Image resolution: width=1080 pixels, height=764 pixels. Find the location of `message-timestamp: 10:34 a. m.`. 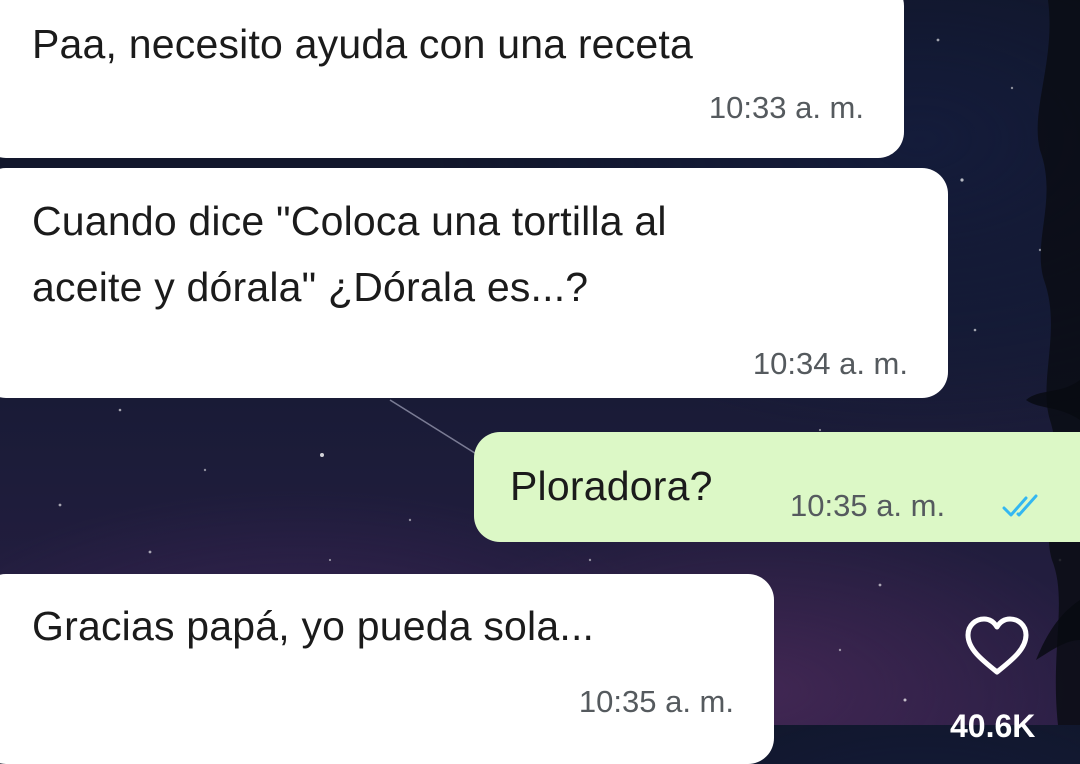

message-timestamp: 10:34 a. m. is located at coordinates (830, 363).